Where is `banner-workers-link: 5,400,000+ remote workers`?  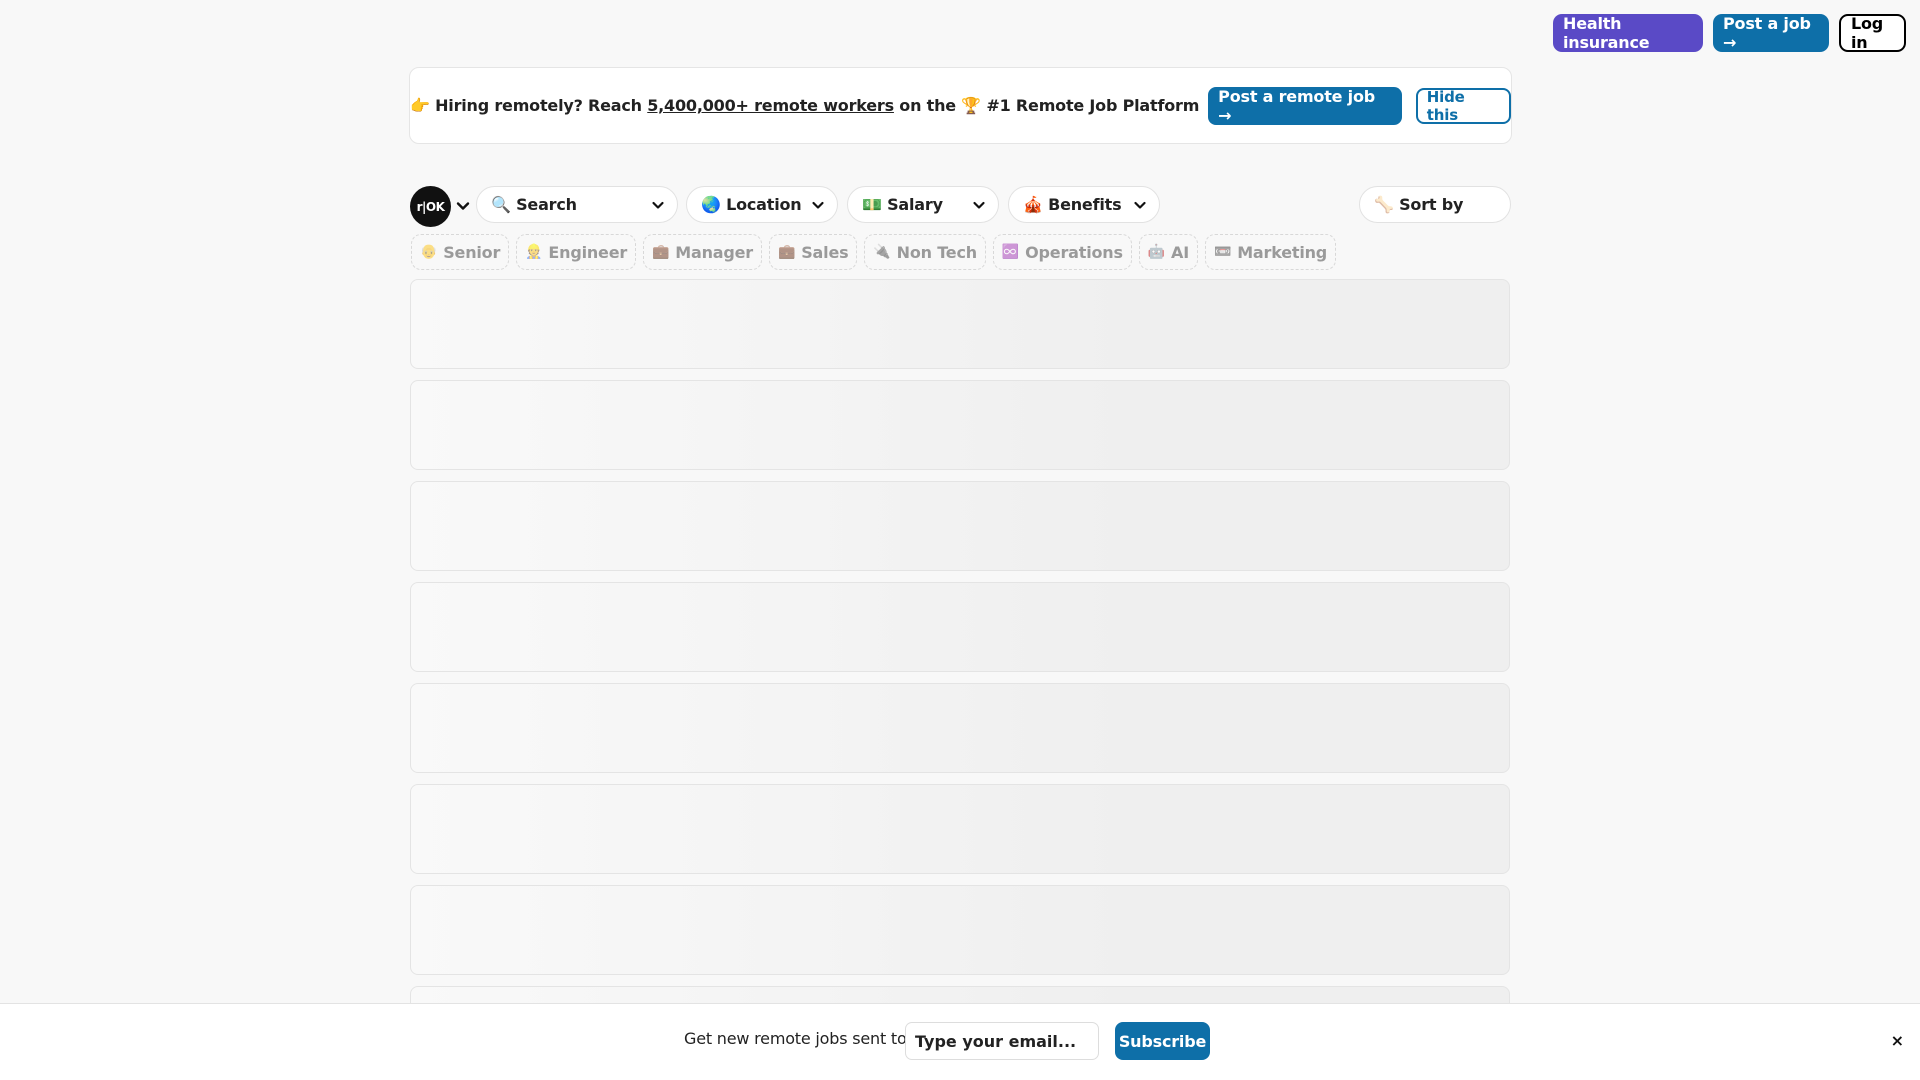 banner-workers-link: 5,400,000+ remote workers is located at coordinates (770, 105).